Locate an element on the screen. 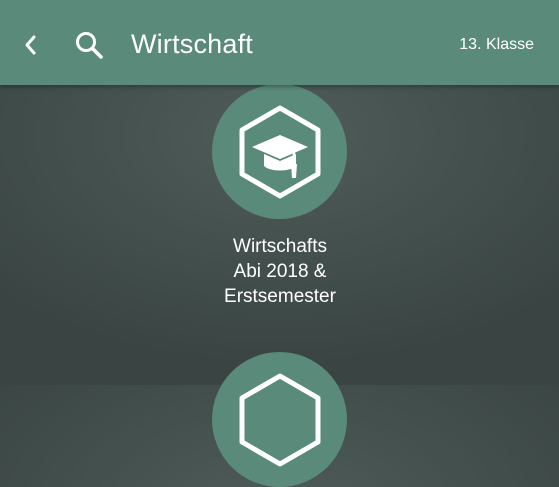 This screenshot has height=487, width=559. chevron-left-icon is located at coordinates (30, 45).